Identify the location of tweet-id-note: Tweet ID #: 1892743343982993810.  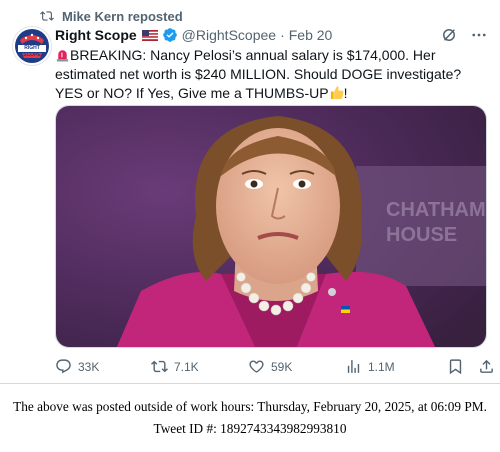
(250, 428).